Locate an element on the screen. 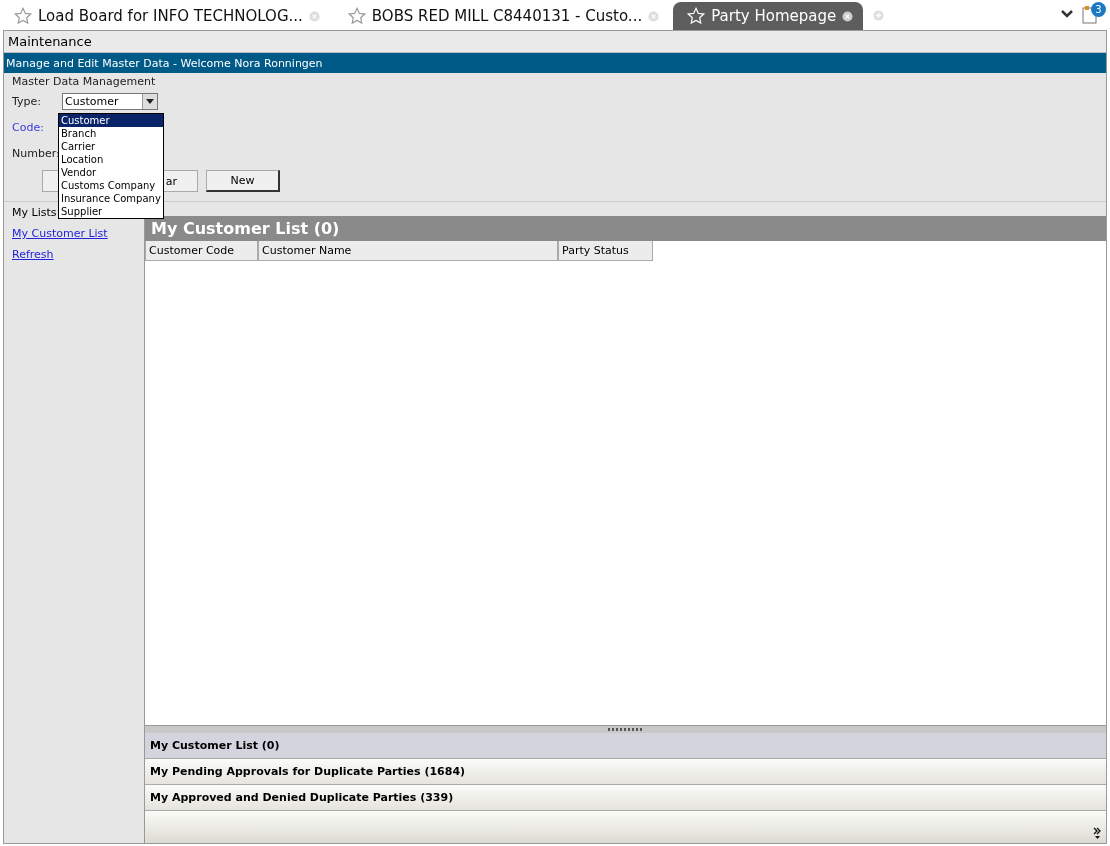  sidebar-title: My Lists is located at coordinates (34, 212).